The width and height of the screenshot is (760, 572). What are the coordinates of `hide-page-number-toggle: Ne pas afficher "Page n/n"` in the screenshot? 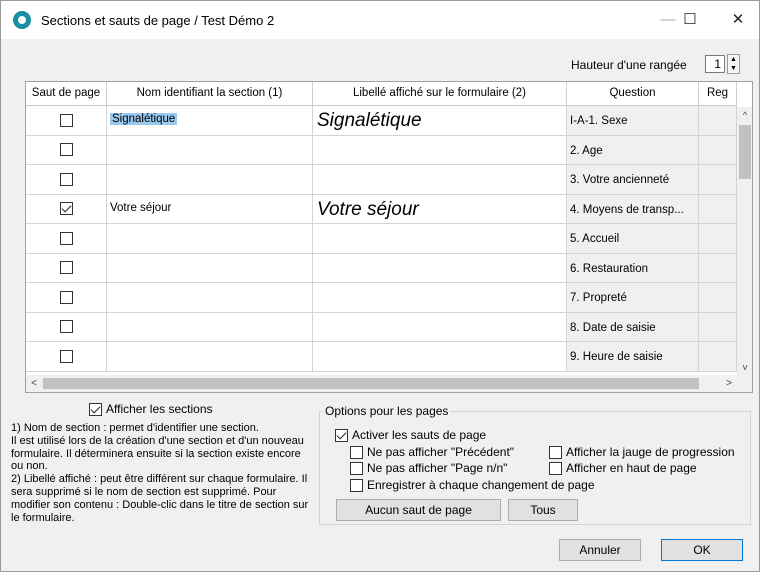 It's located at (428, 468).